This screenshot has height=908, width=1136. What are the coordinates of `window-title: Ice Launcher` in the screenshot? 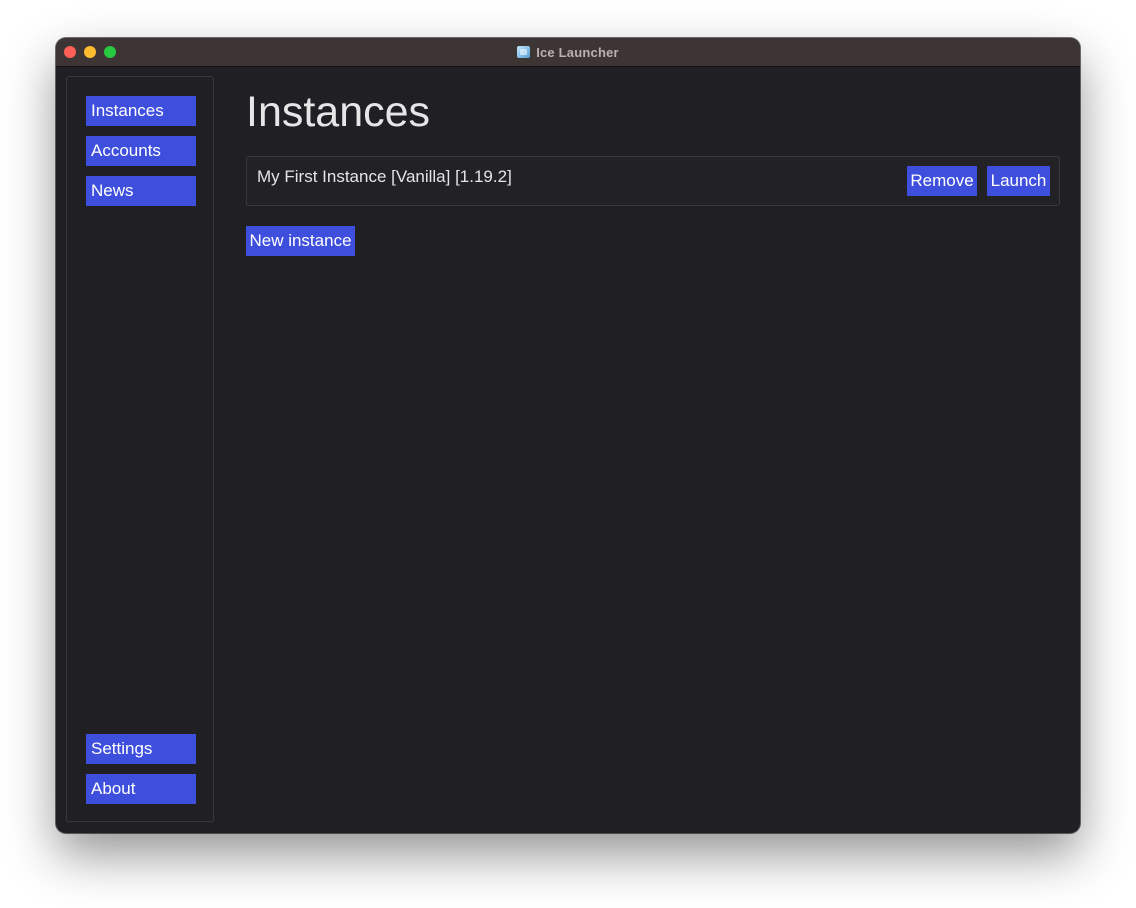 It's located at (577, 52).